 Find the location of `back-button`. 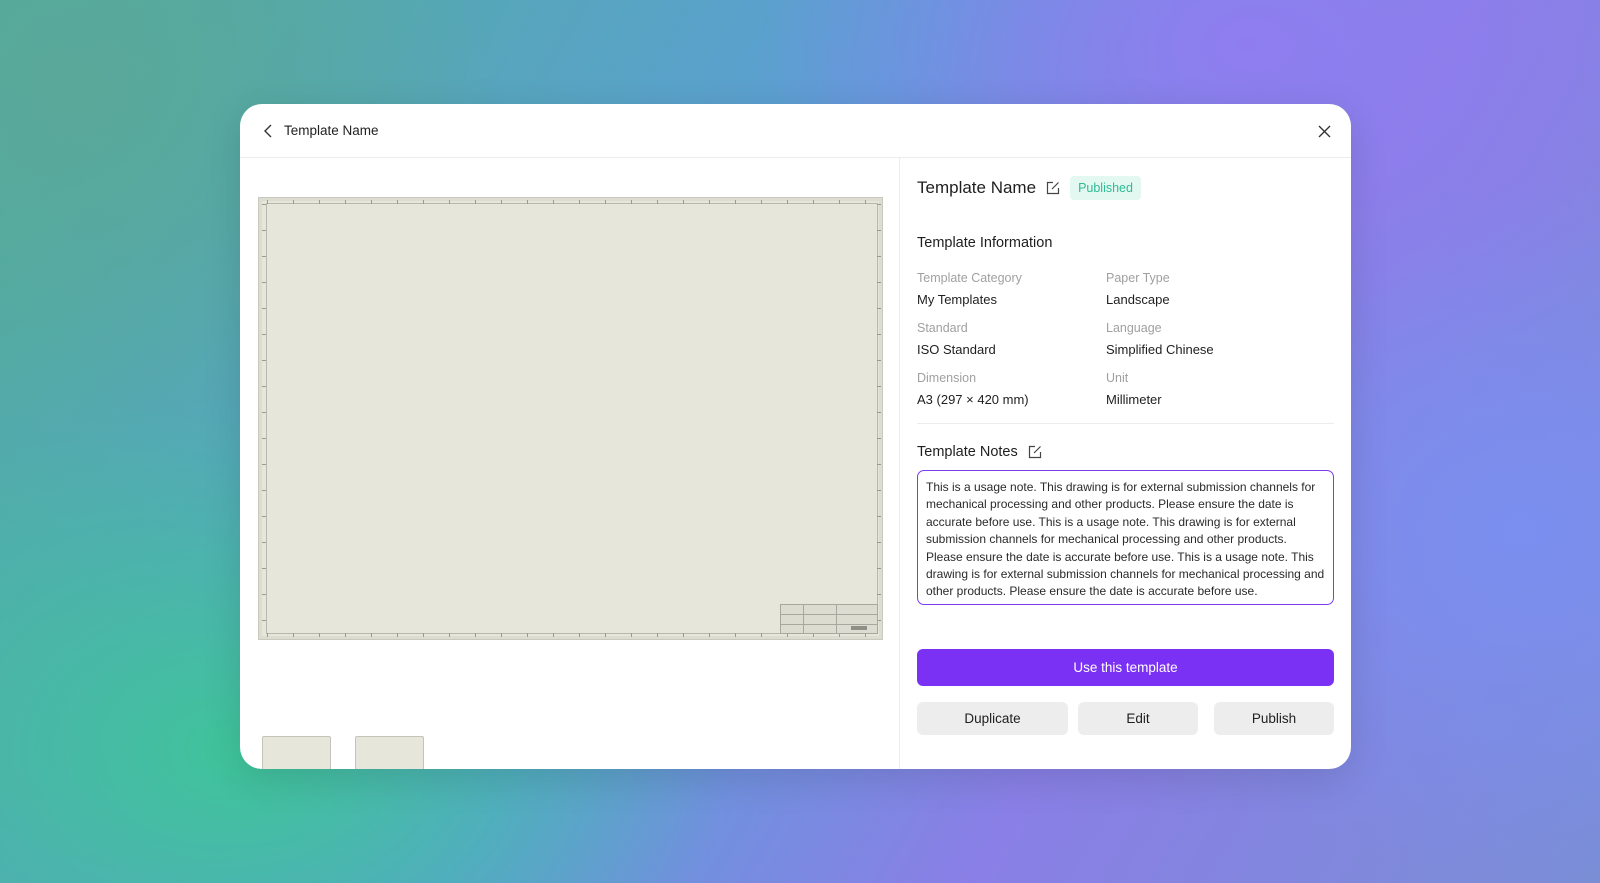

back-button is located at coordinates (269, 131).